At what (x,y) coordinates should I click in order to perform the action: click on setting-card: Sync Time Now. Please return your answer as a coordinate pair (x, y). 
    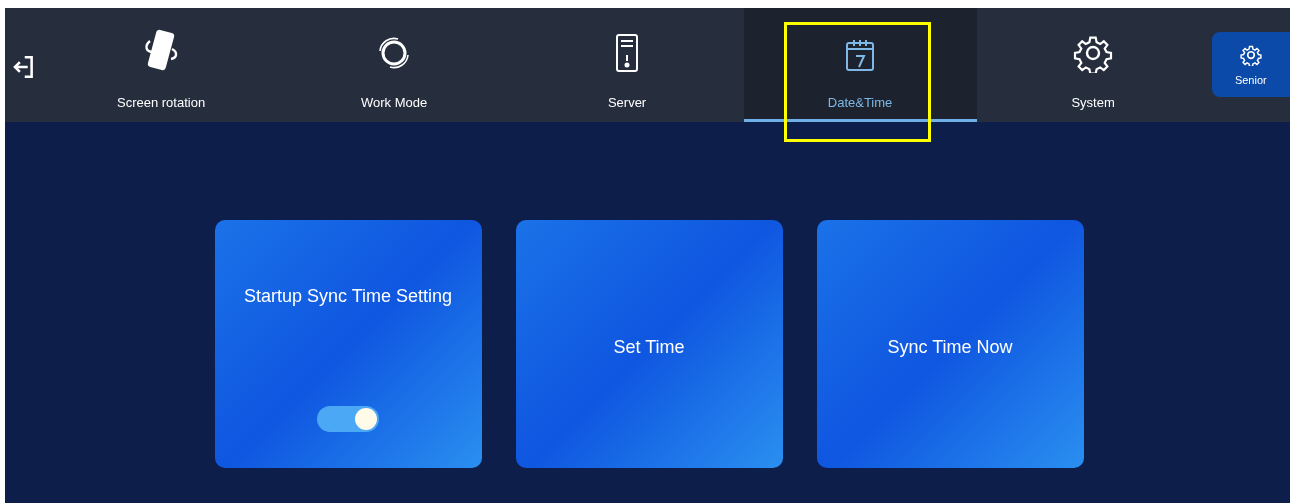
    Looking at the image, I should click on (950, 344).